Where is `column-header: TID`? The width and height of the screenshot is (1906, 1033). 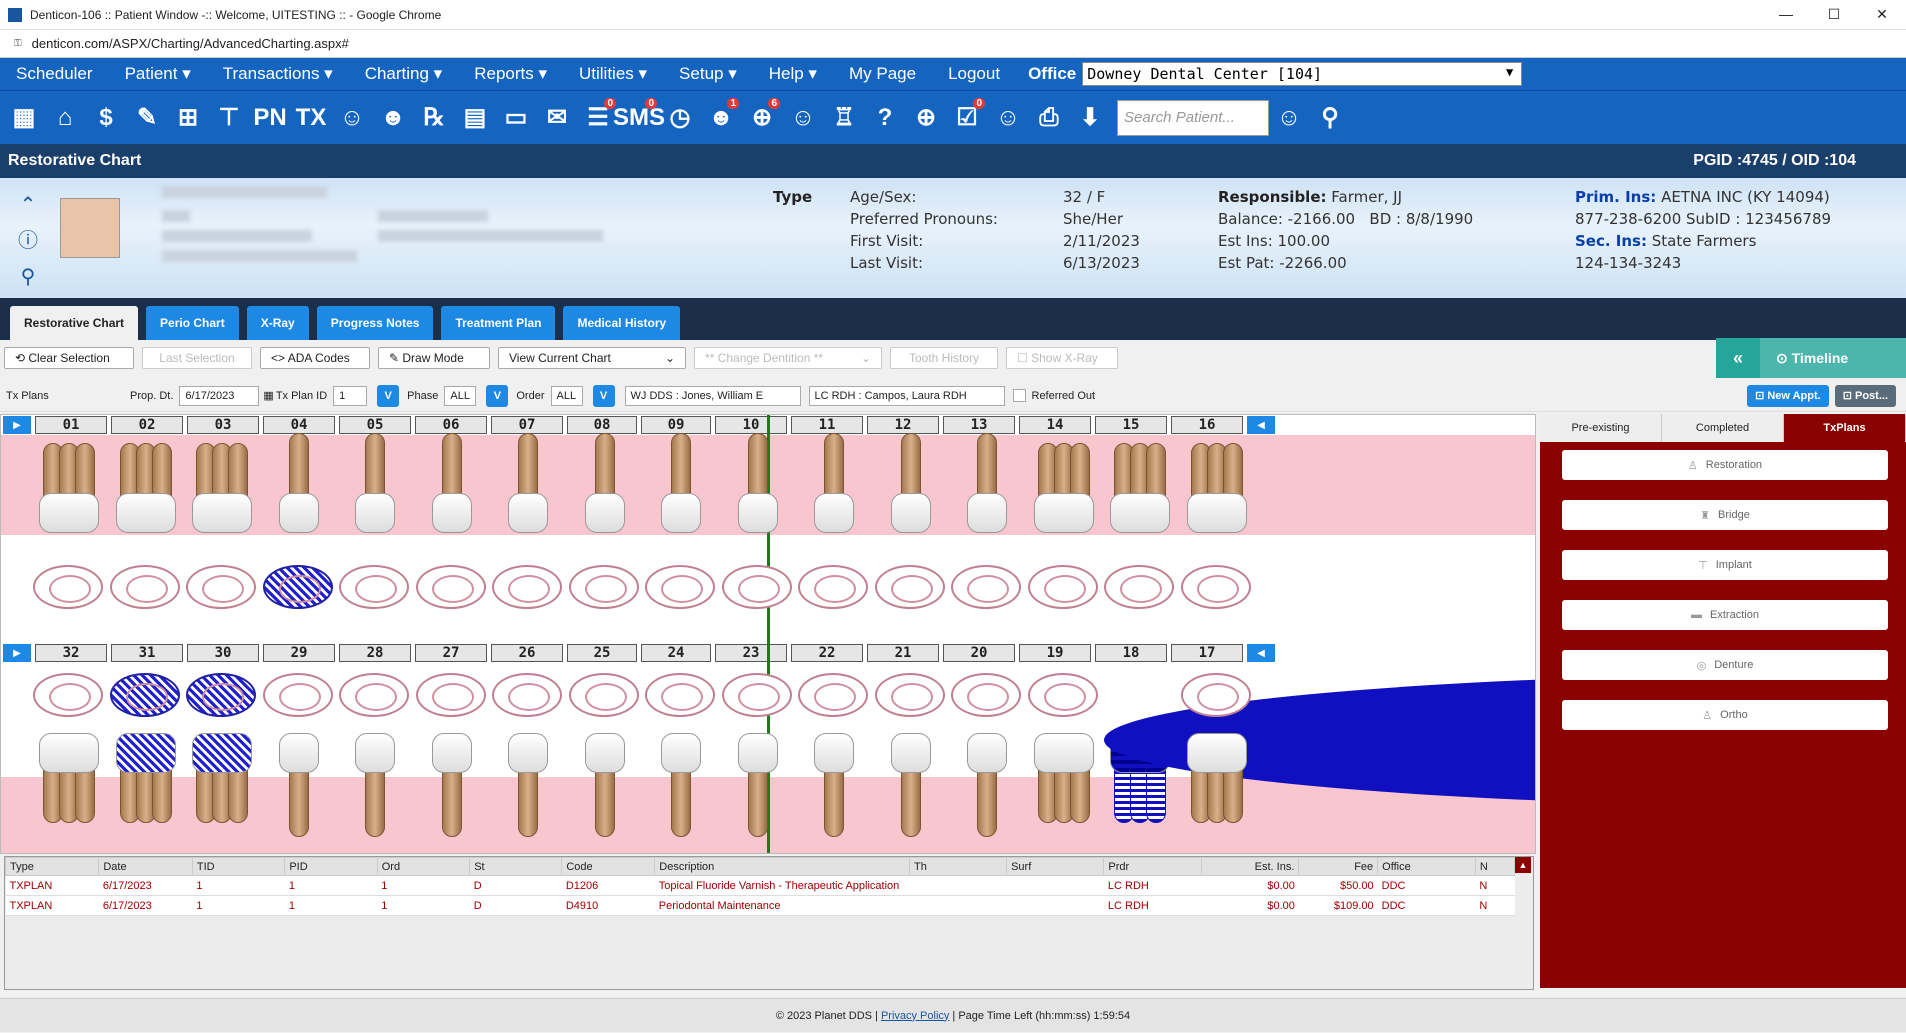
column-header: TID is located at coordinates (238, 866).